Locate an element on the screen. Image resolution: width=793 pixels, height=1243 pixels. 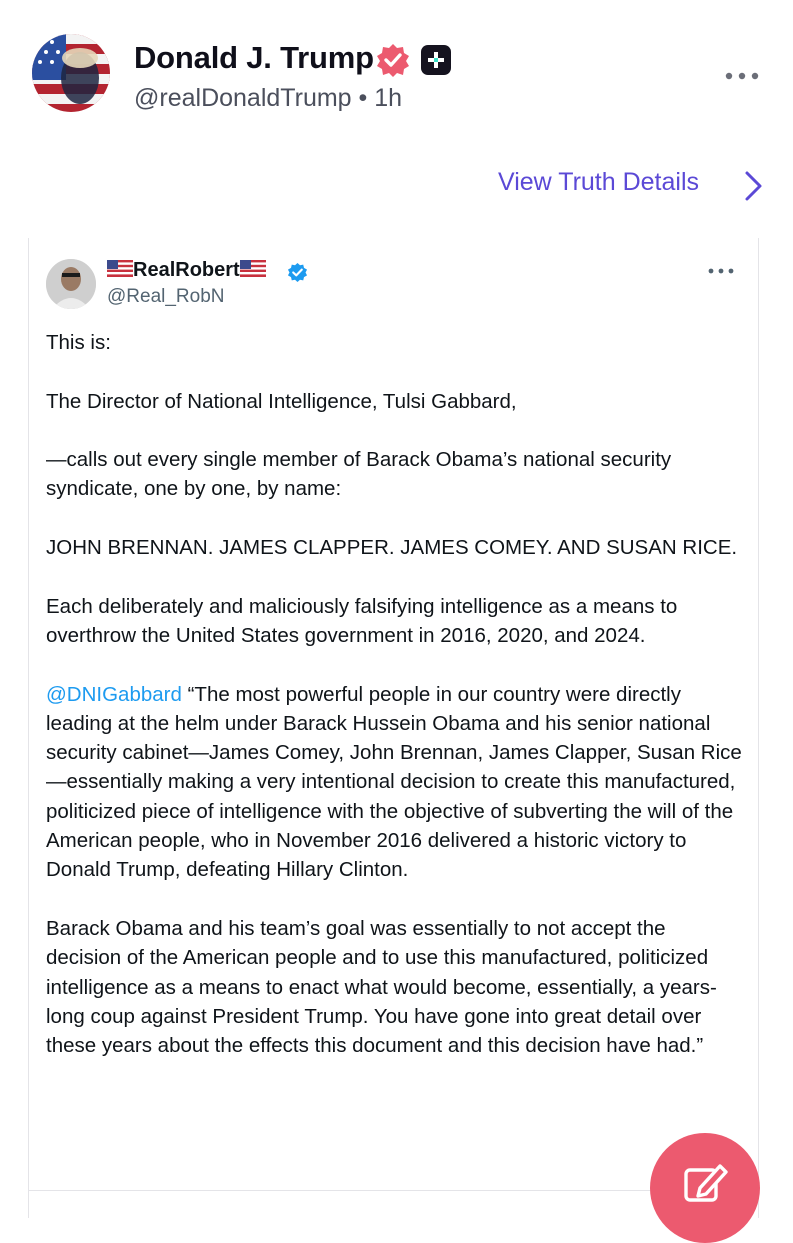
post-time: 1h is located at coordinates (388, 98).